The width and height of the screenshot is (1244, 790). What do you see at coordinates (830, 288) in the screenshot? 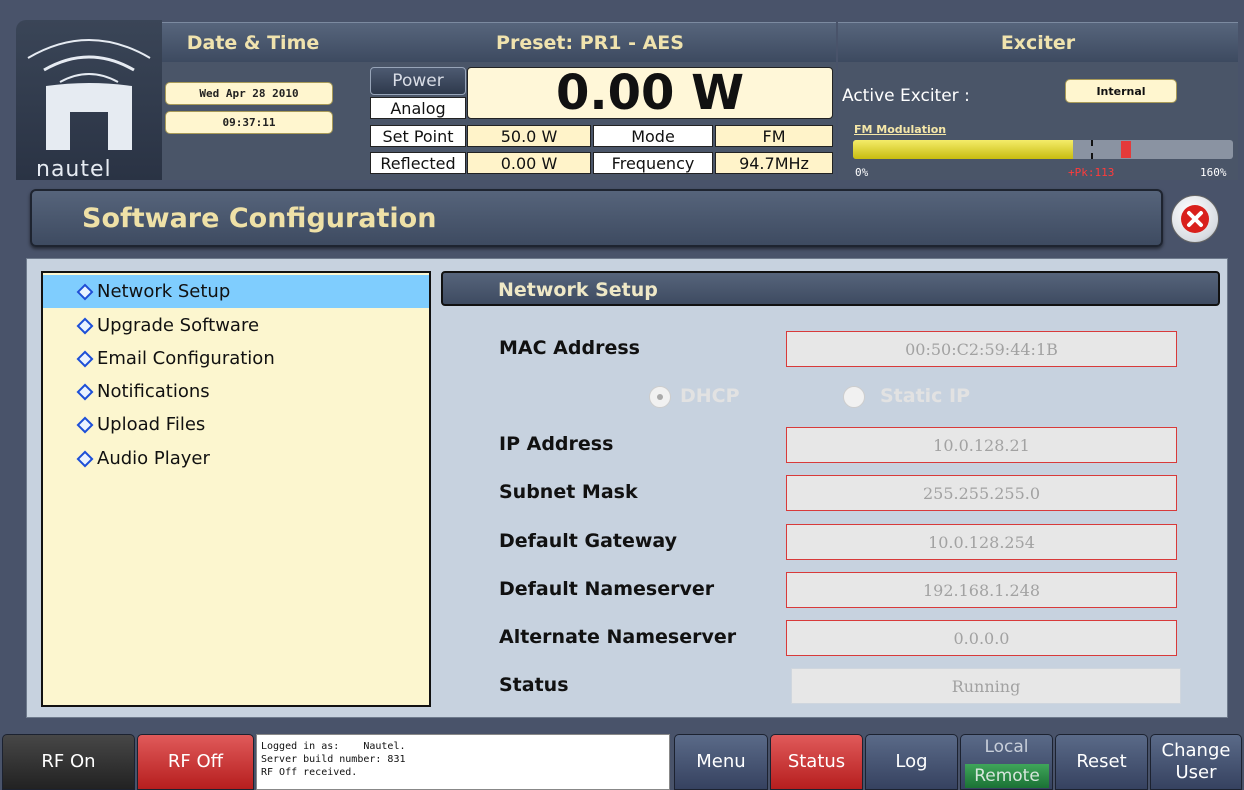
I see `network-setup-header: Network Setup` at bounding box center [830, 288].